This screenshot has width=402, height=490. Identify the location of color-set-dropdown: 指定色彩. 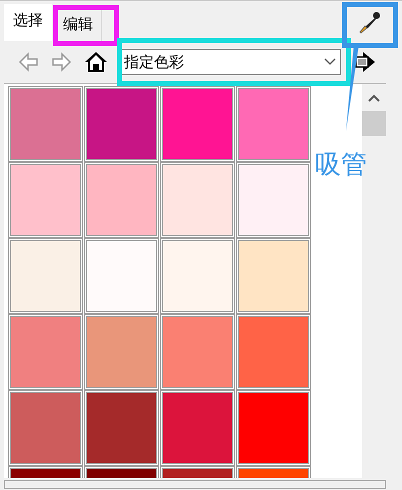
(230, 62).